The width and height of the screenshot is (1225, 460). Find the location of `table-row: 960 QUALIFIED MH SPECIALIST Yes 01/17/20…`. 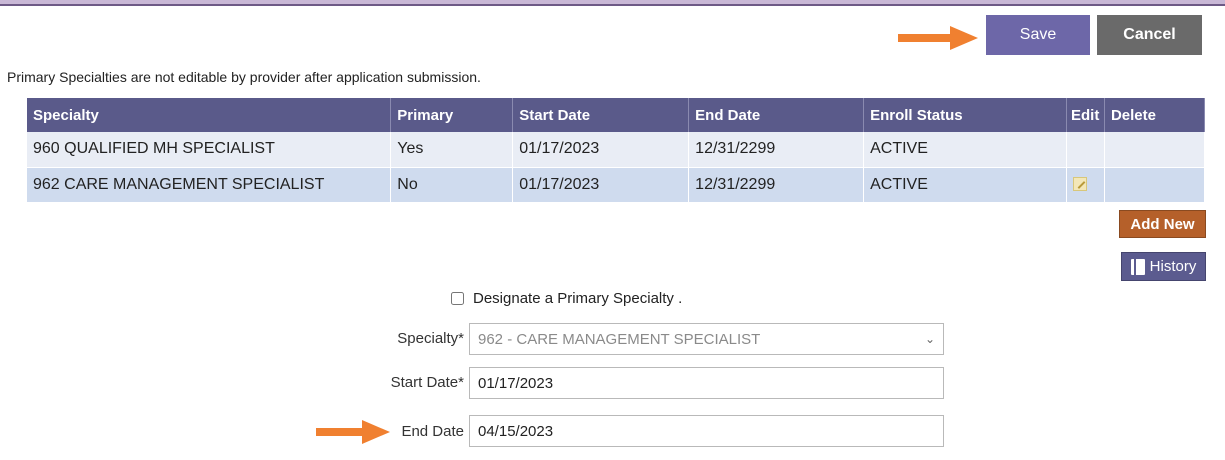

table-row: 960 QUALIFIED MH SPECIALIST Yes 01/17/20… is located at coordinates (616, 150).